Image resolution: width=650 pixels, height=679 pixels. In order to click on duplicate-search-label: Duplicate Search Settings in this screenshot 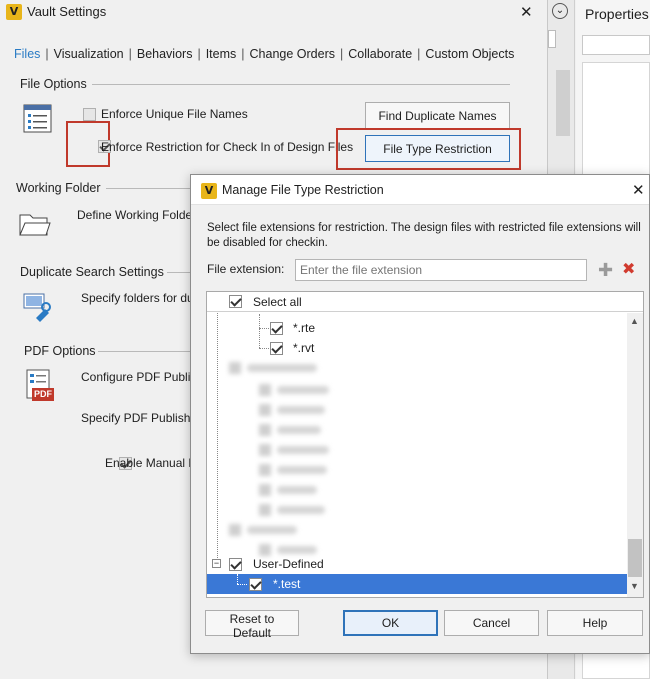, I will do `click(92, 272)`.